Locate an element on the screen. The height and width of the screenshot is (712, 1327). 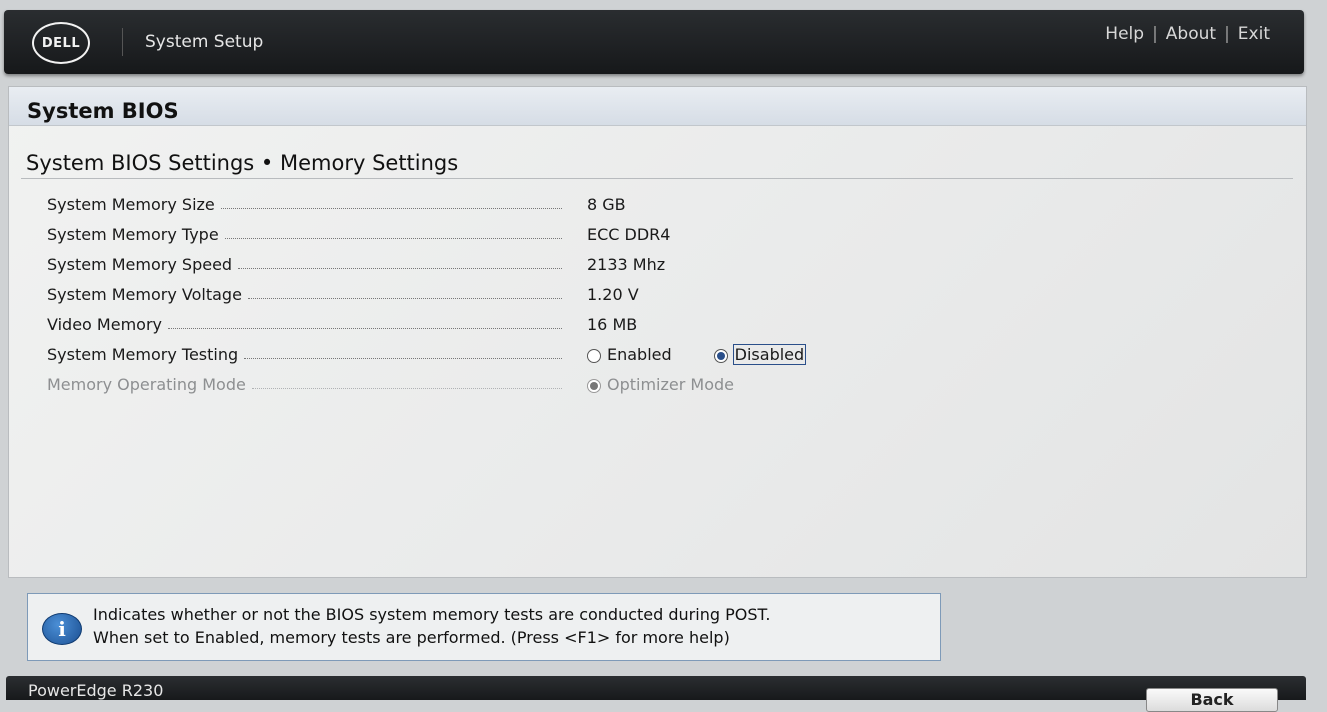
setting-value: 8 GB is located at coordinates (606, 204).